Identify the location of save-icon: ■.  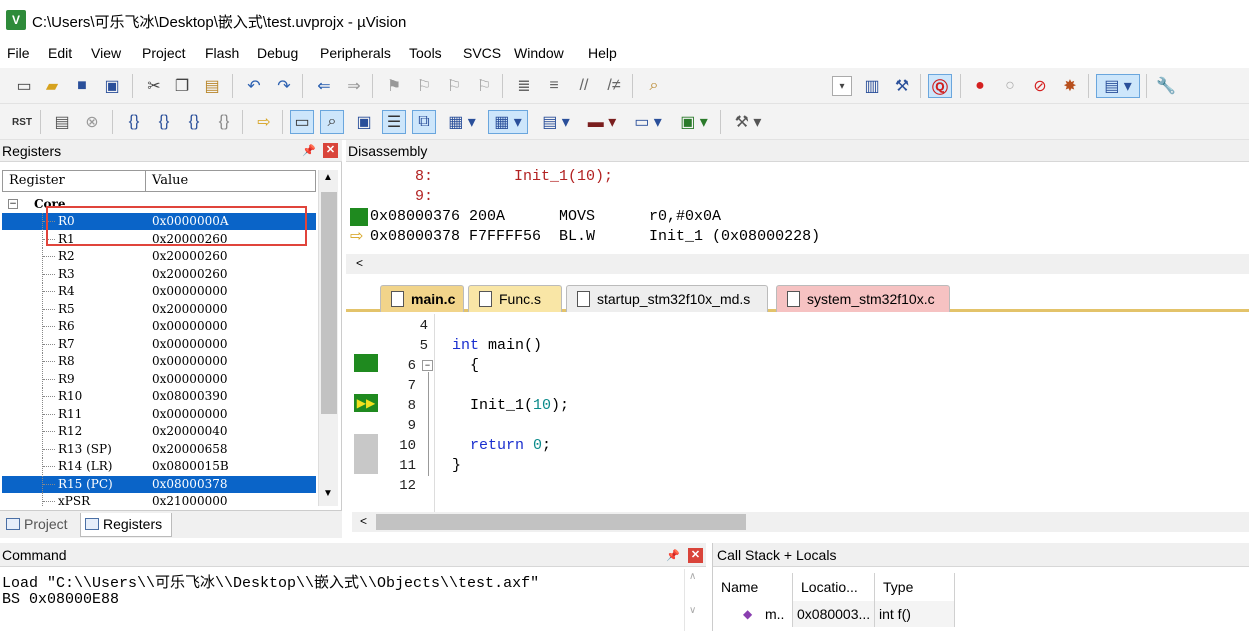
(82, 86).